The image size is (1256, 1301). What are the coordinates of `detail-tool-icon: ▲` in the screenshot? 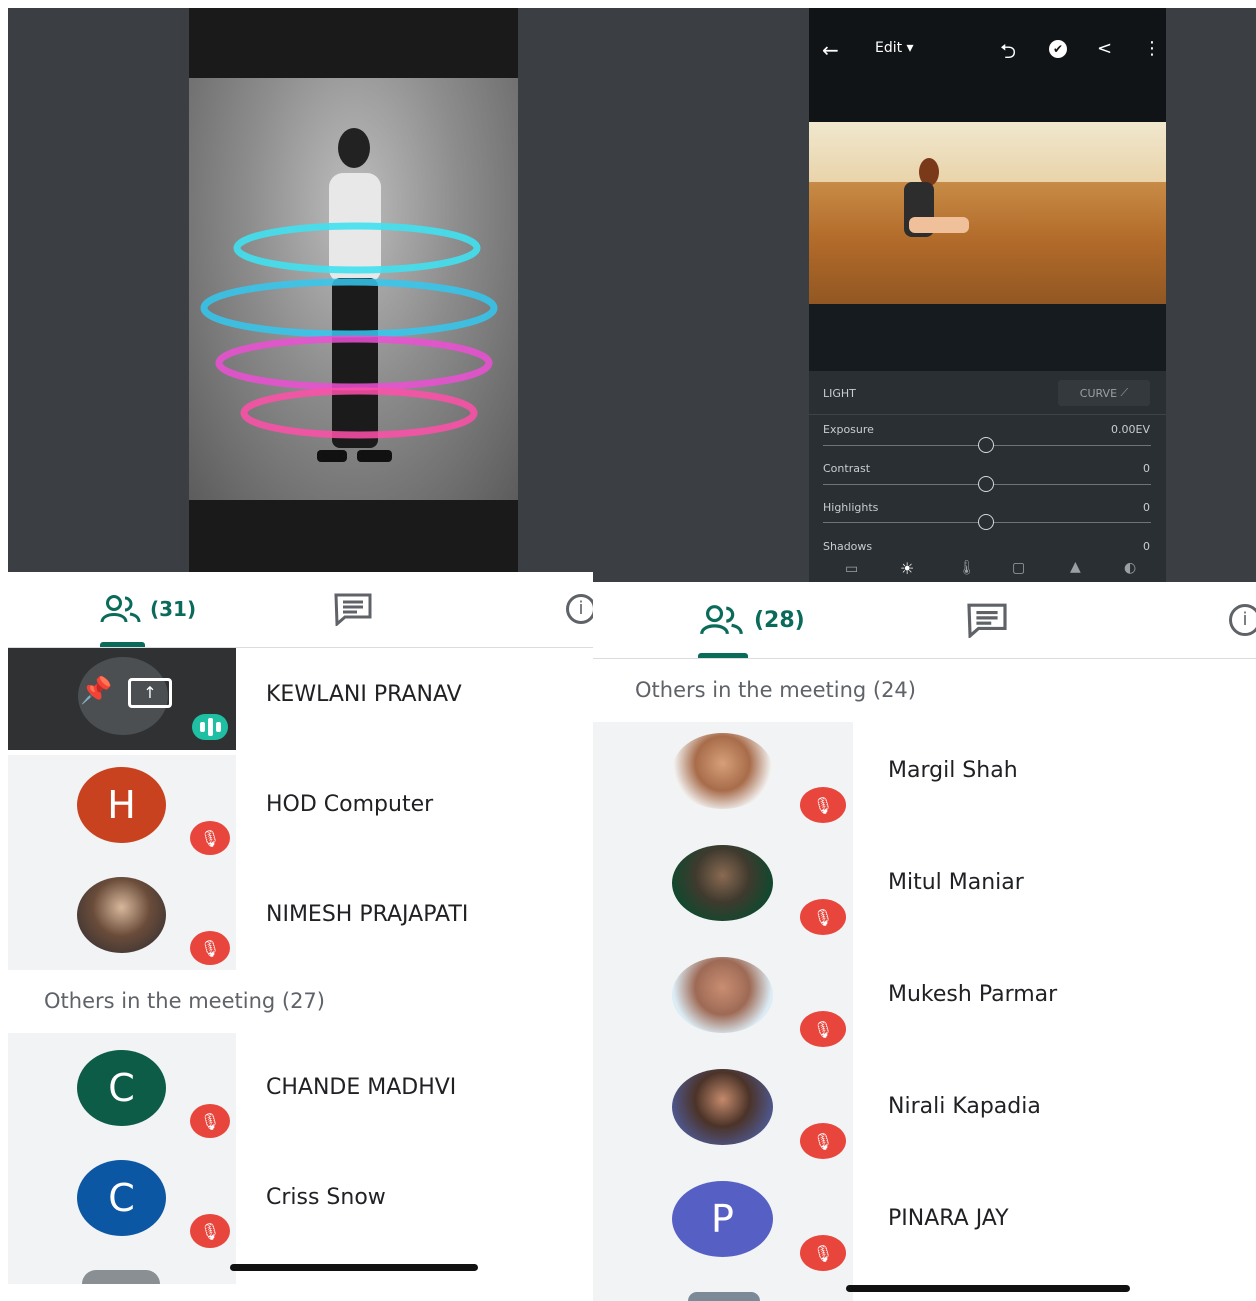 It's located at (1075, 567).